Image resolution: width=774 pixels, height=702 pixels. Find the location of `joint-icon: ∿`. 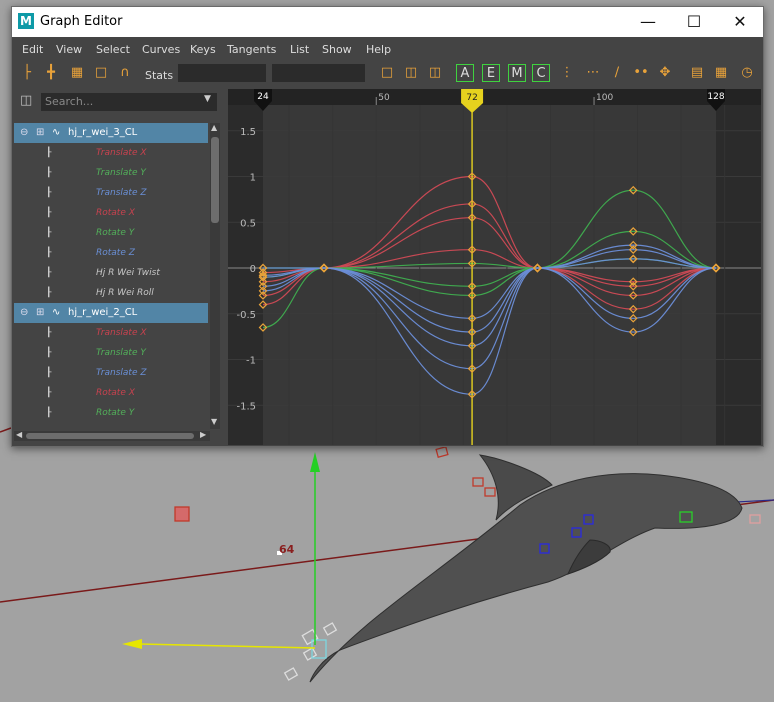

joint-icon: ∿ is located at coordinates (56, 132).